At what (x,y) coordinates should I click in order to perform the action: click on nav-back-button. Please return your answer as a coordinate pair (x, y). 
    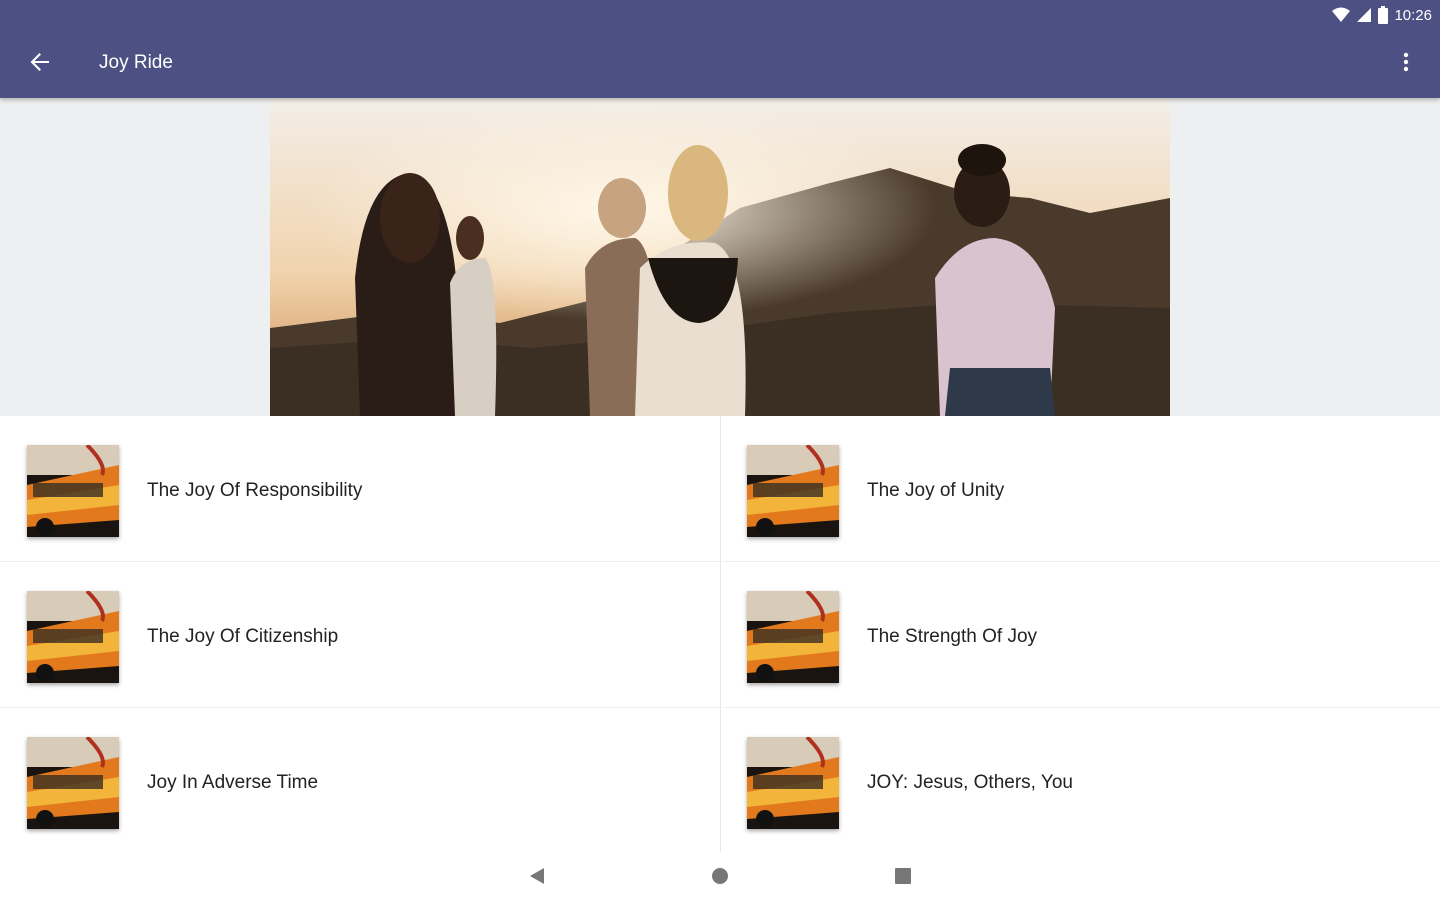
    Looking at the image, I should click on (537, 878).